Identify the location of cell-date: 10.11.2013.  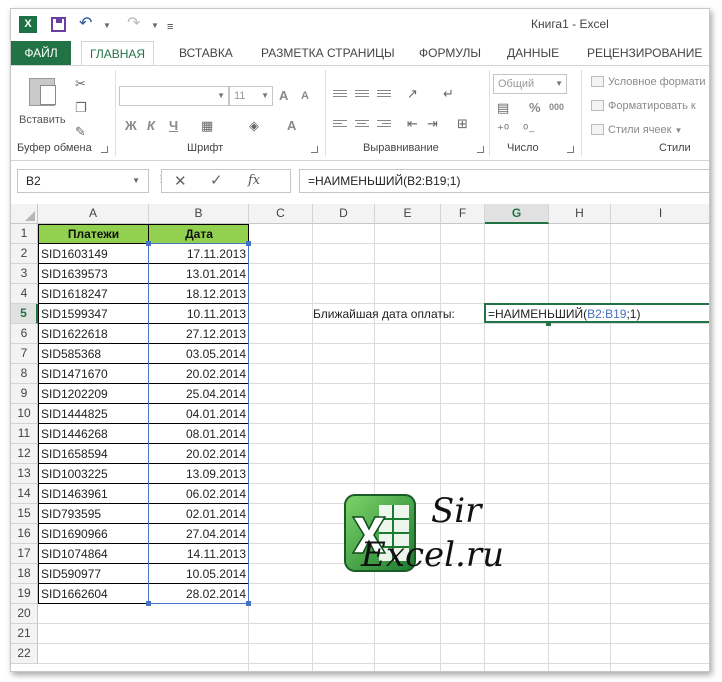
(199, 314).